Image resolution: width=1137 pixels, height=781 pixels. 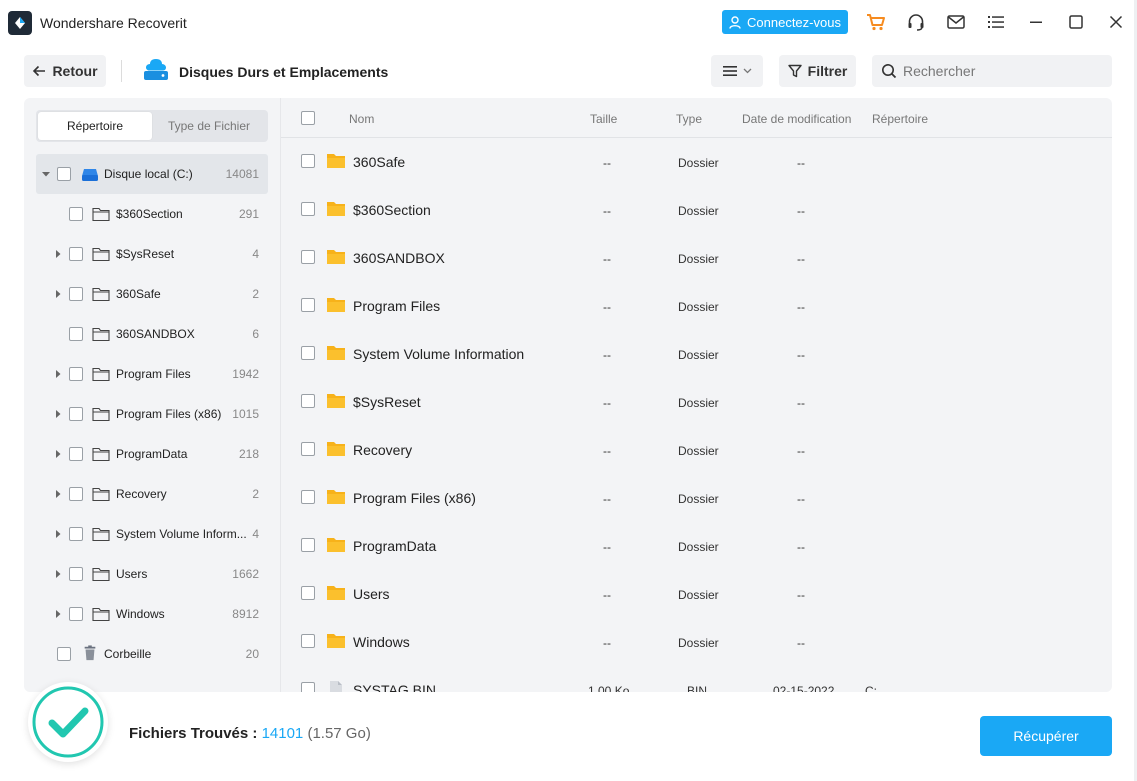 What do you see at coordinates (46, 174) in the screenshot?
I see `caret-down-icon` at bounding box center [46, 174].